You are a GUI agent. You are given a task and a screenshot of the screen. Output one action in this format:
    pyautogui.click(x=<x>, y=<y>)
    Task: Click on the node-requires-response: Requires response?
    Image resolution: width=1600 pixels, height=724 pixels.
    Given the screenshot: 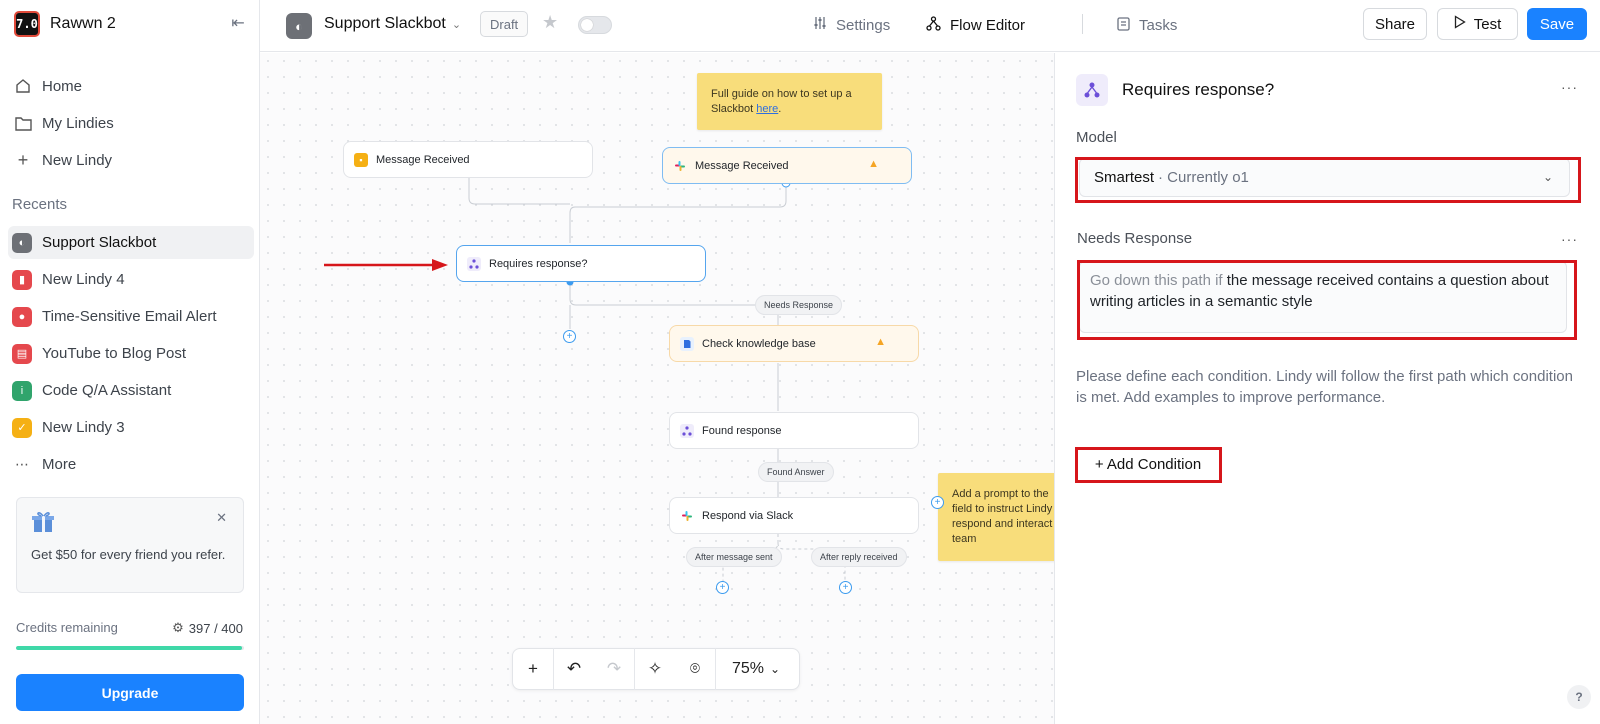 What is the action you would take?
    pyautogui.click(x=581, y=263)
    